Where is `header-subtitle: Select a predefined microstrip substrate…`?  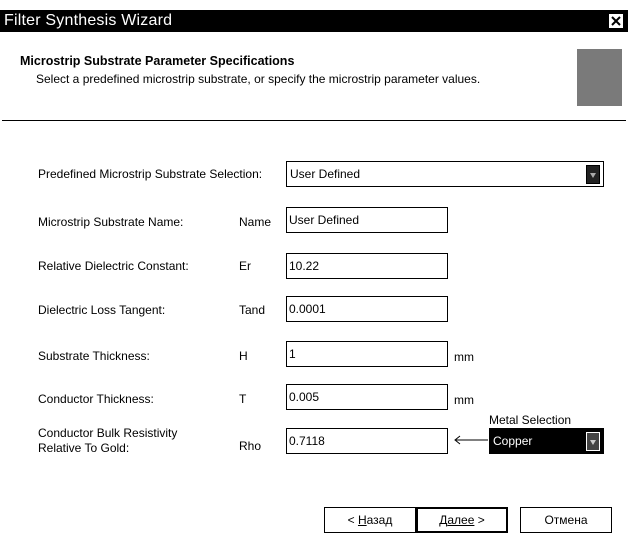
header-subtitle: Select a predefined microstrip substrate… is located at coordinates (258, 79).